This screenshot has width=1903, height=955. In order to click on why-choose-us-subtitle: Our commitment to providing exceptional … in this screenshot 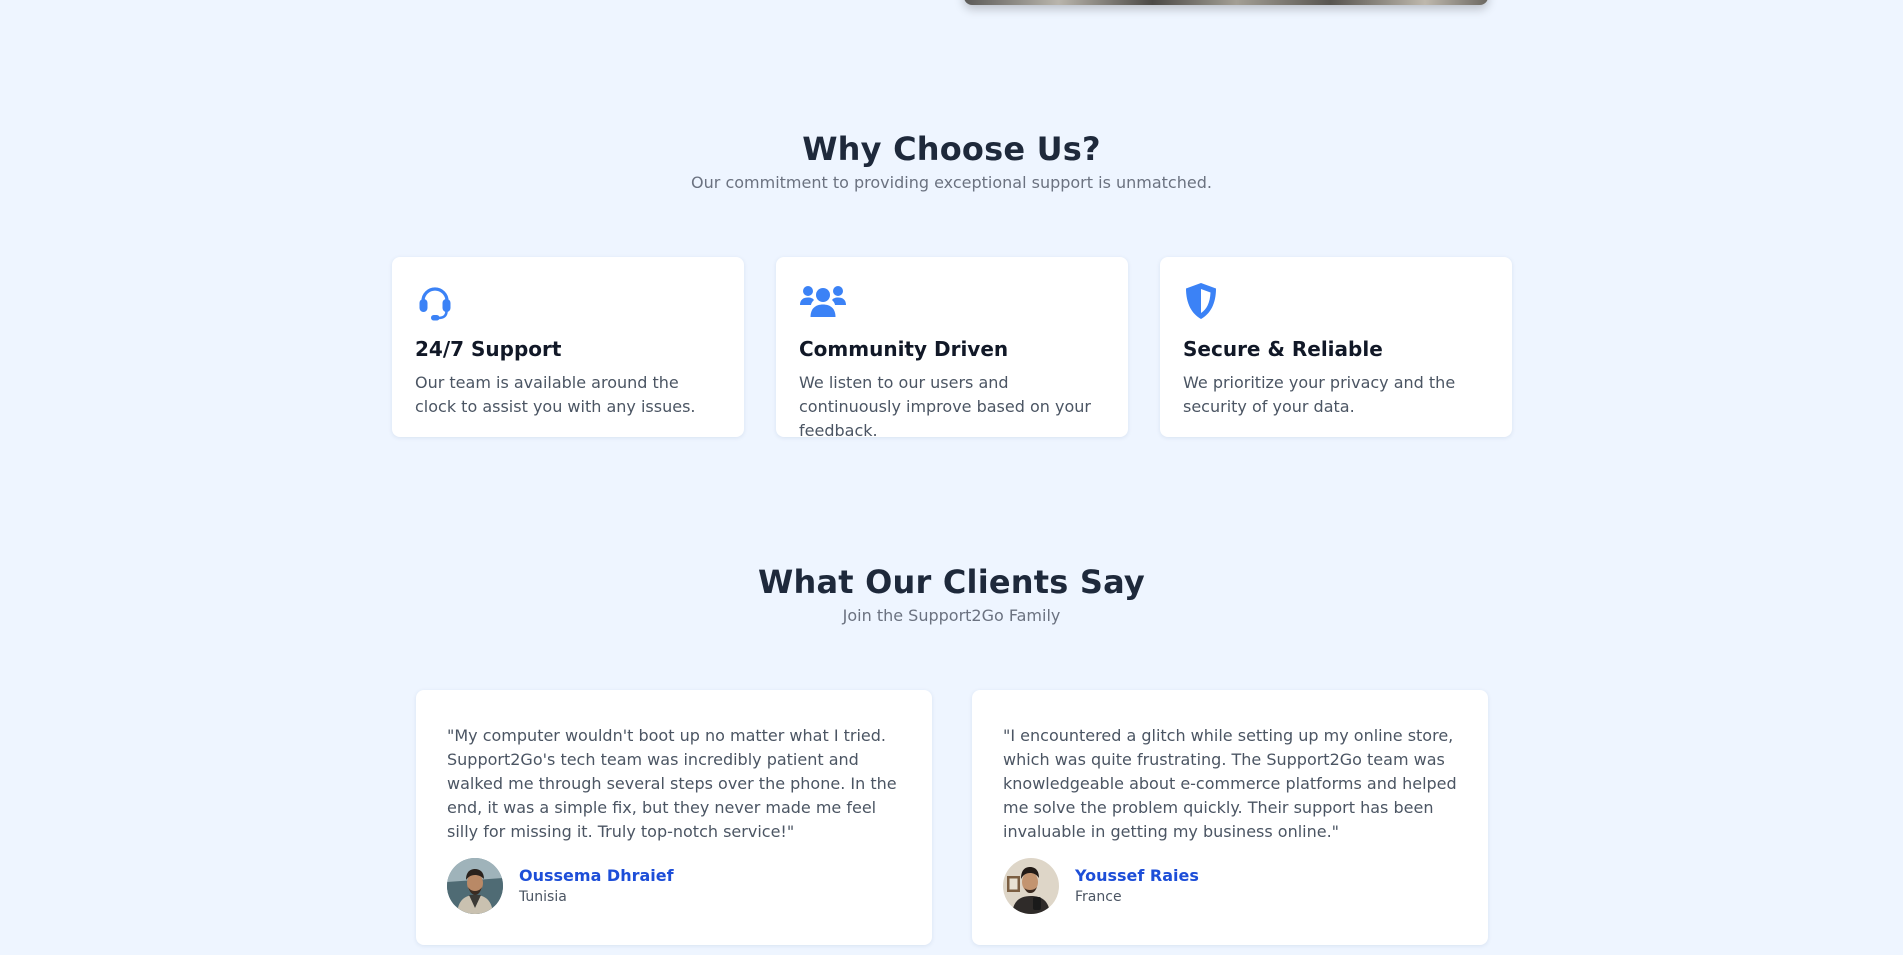, I will do `click(951, 182)`.